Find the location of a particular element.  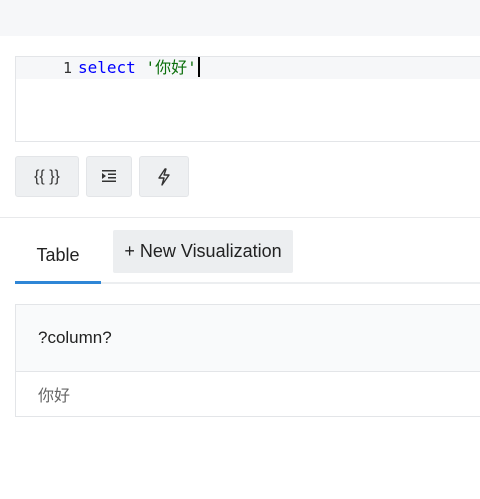

new-visualization-label: + New Visualization is located at coordinates (203, 251).